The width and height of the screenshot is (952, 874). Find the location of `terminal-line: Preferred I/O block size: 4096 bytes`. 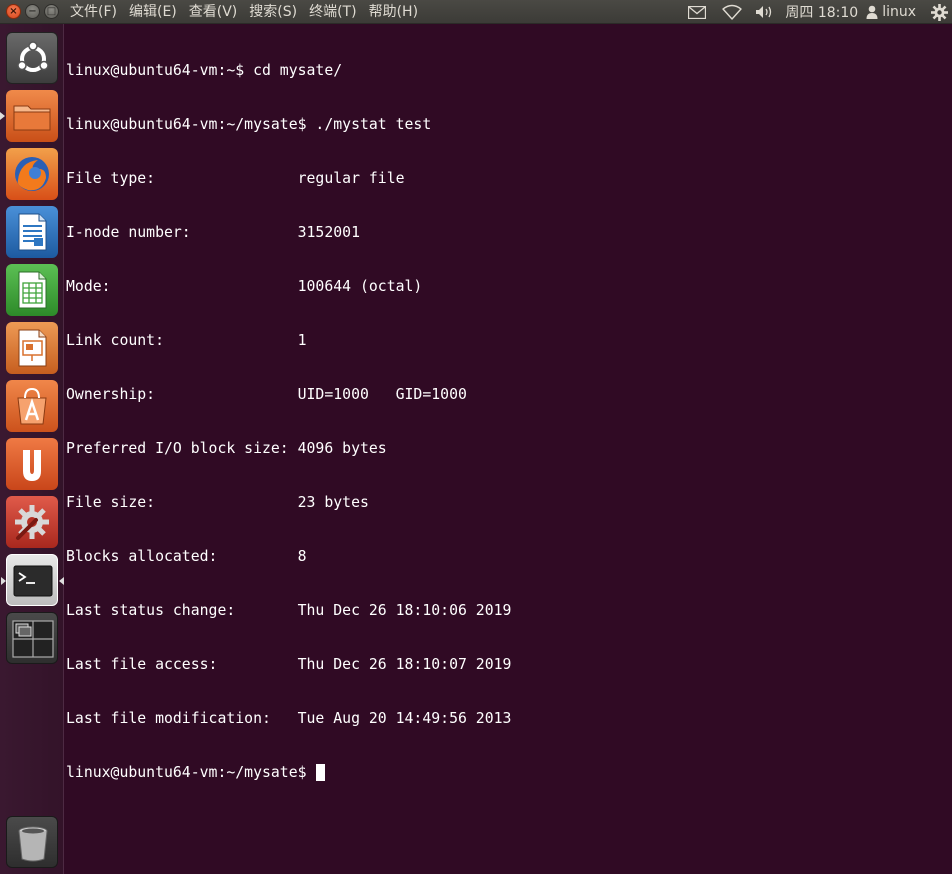

terminal-line: Preferred I/O block size: 4096 bytes is located at coordinates (226, 448).